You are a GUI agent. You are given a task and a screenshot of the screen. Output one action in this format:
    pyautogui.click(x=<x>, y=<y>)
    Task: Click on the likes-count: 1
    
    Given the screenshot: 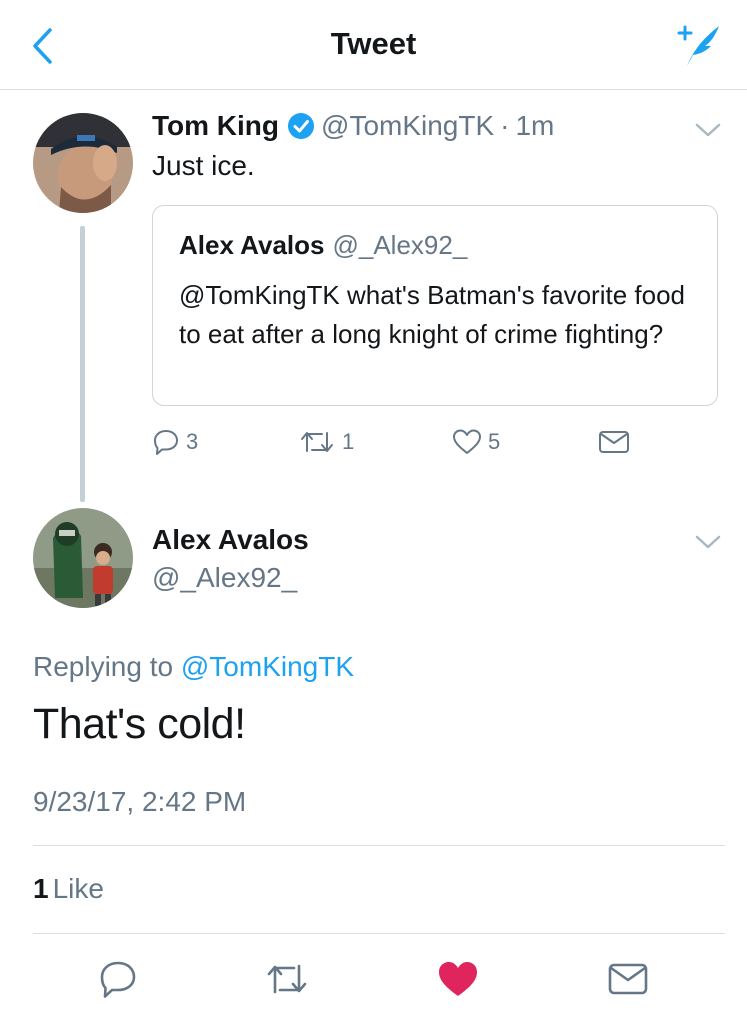 What is the action you would take?
    pyautogui.click(x=41, y=888)
    